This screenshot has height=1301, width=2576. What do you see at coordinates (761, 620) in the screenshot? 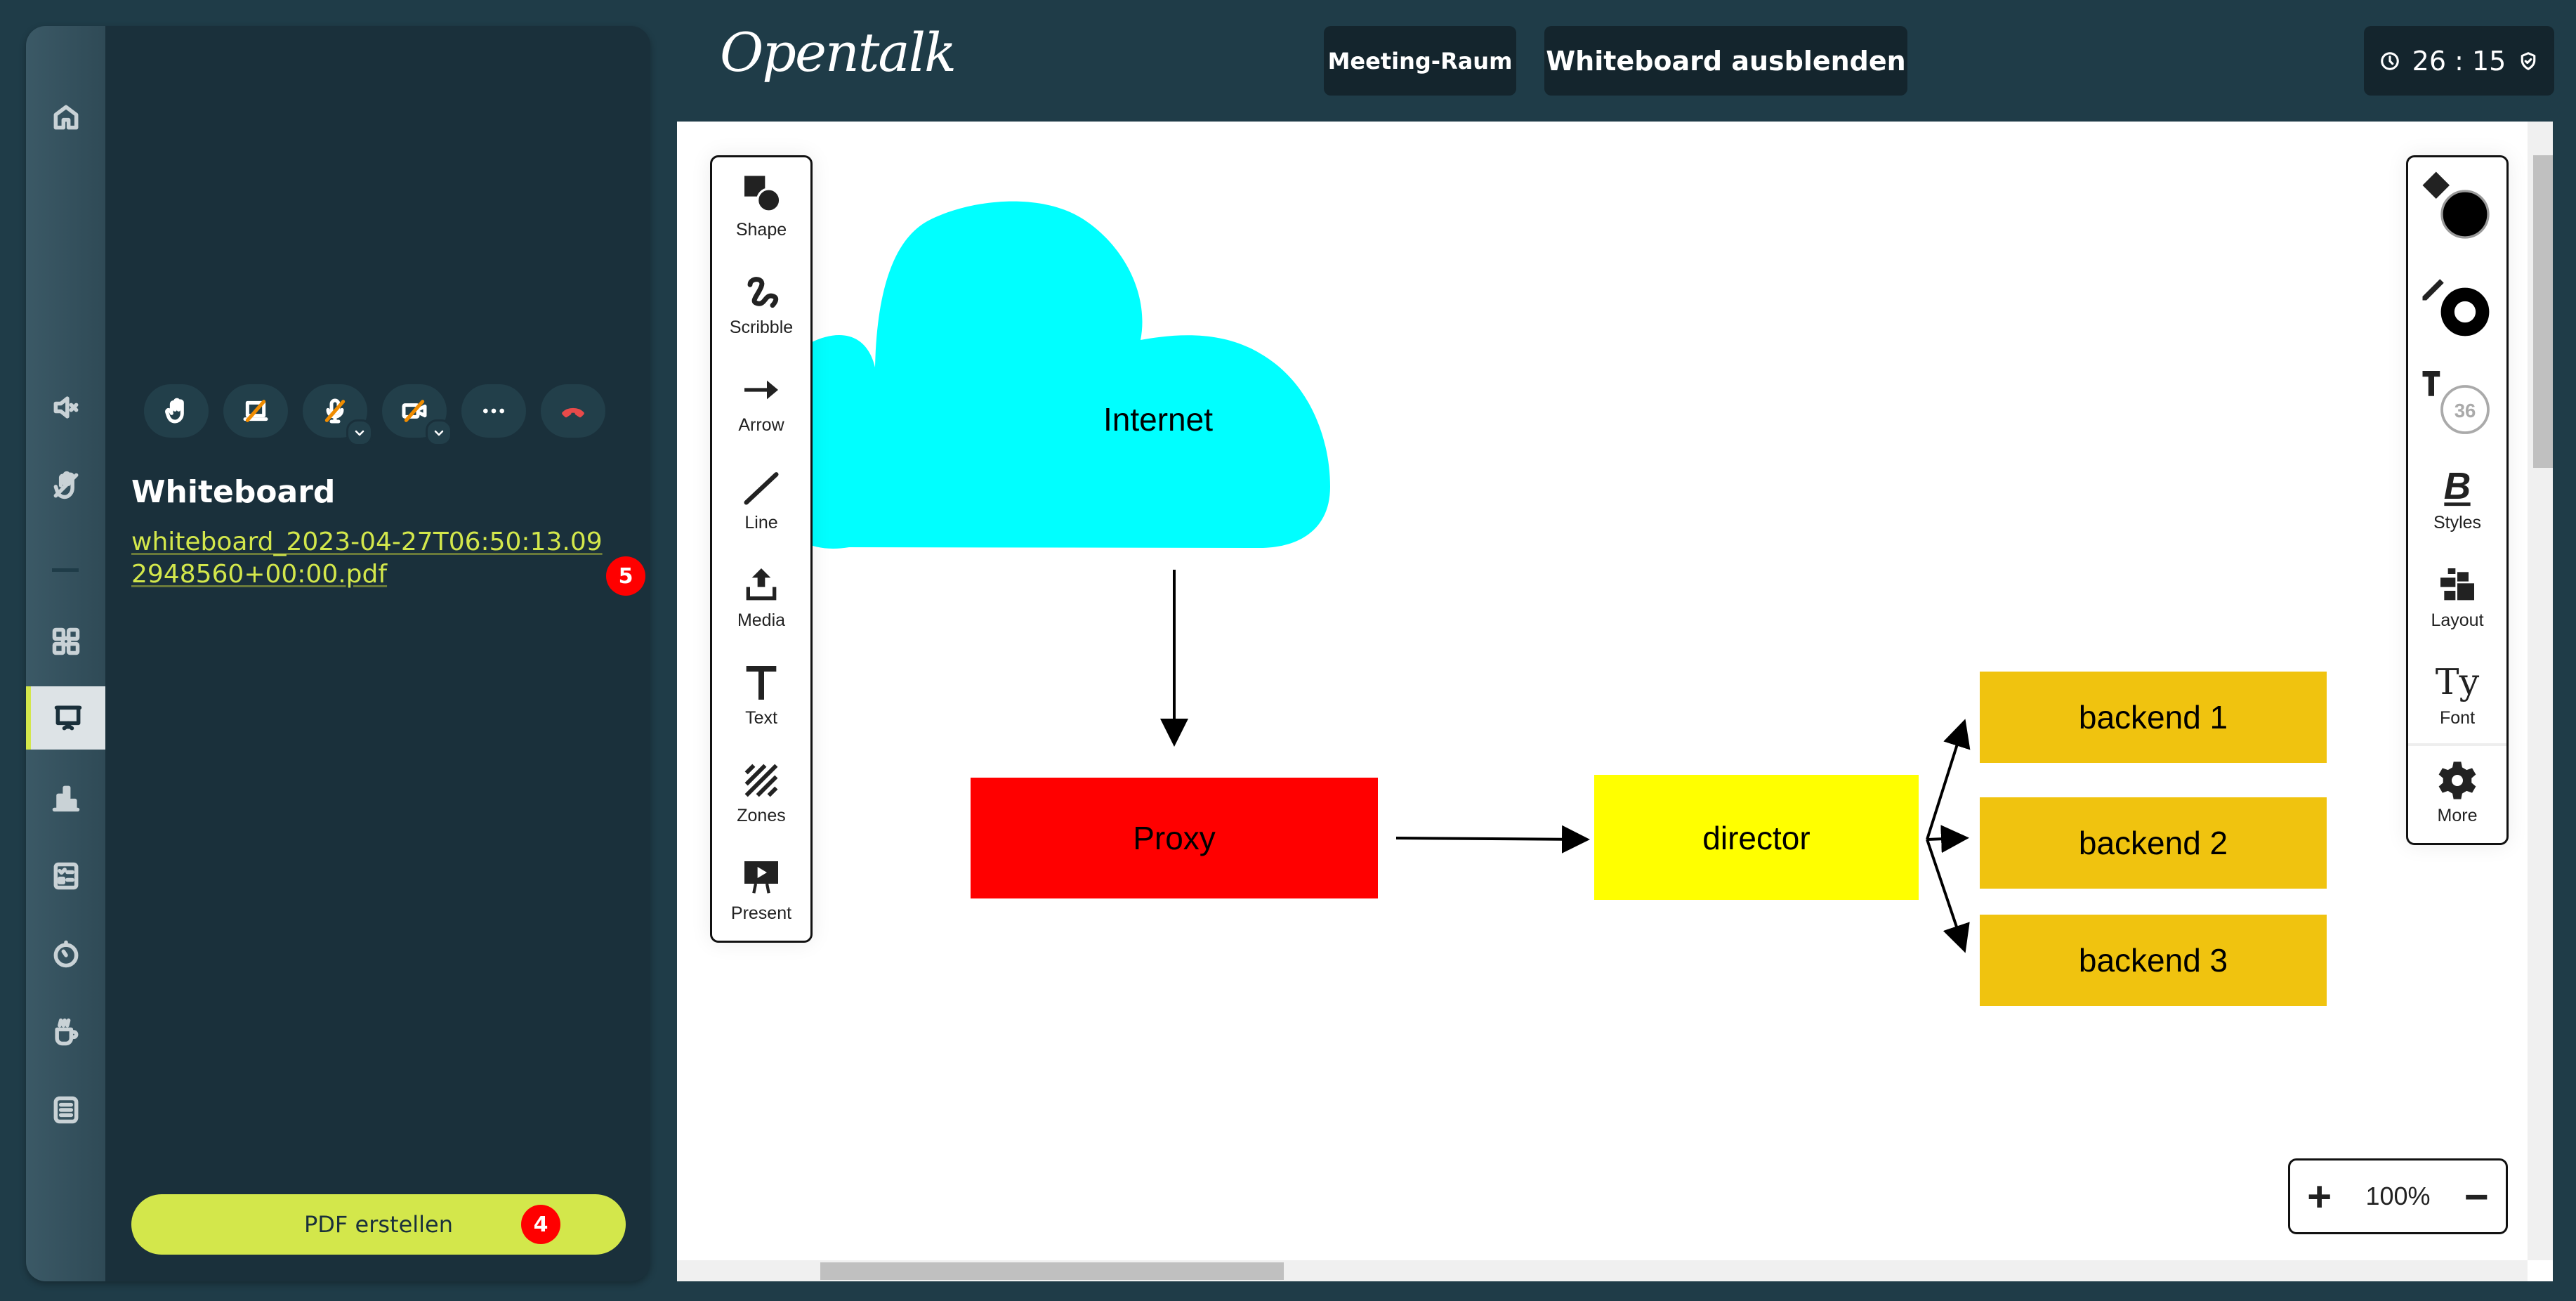
I see `tool-media-label: Media` at bounding box center [761, 620].